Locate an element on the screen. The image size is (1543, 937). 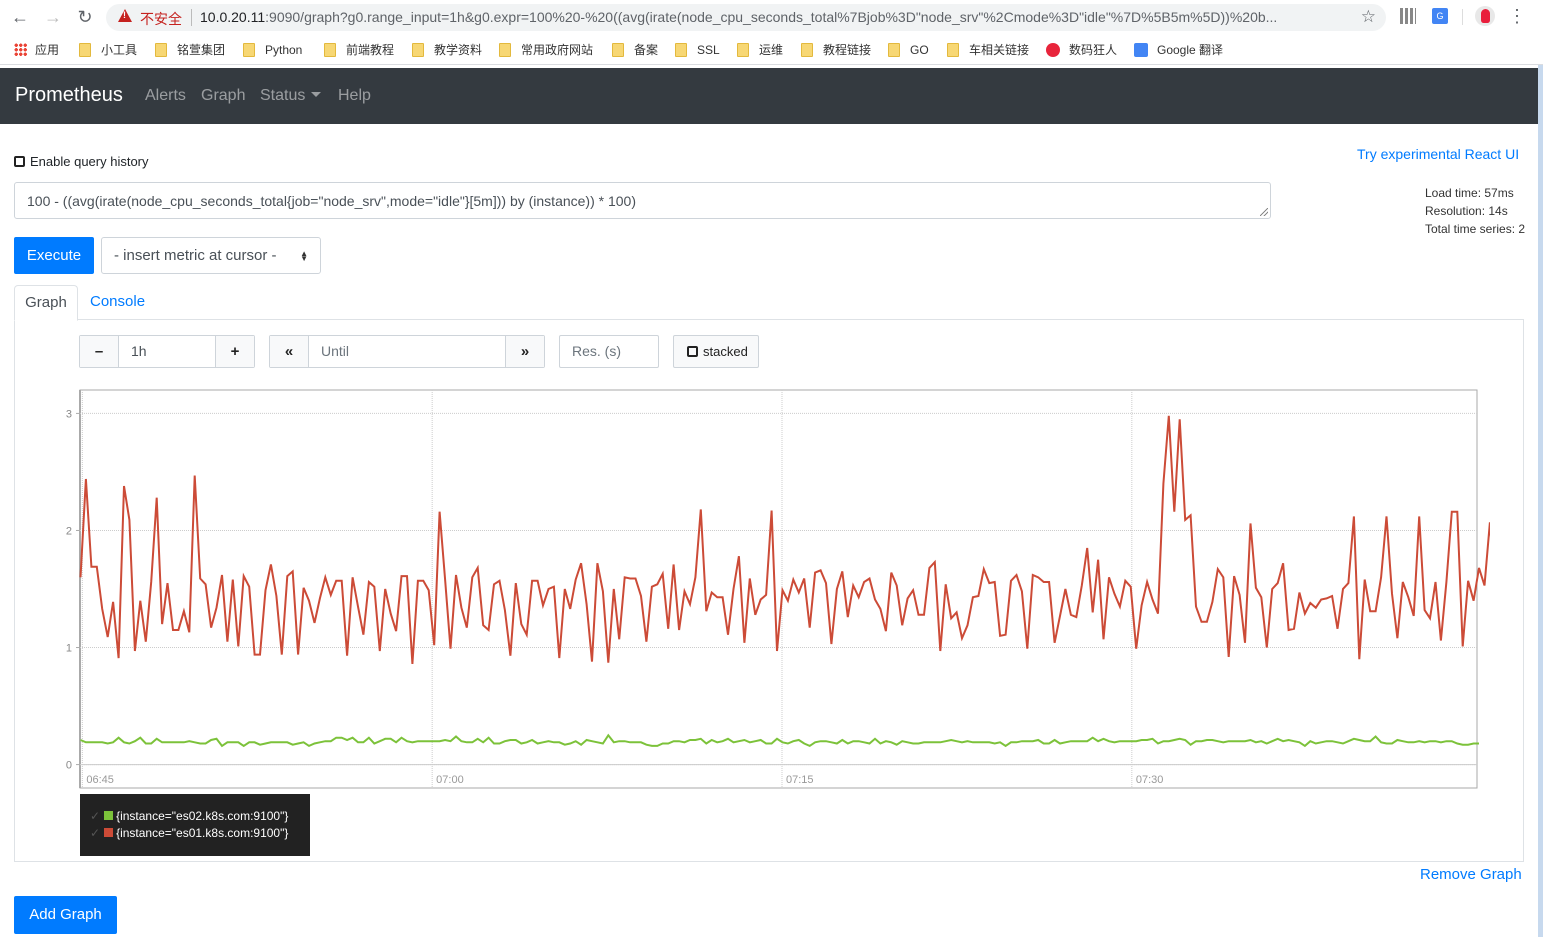
bookmark-folder: 前端教程 is located at coordinates (359, 50).